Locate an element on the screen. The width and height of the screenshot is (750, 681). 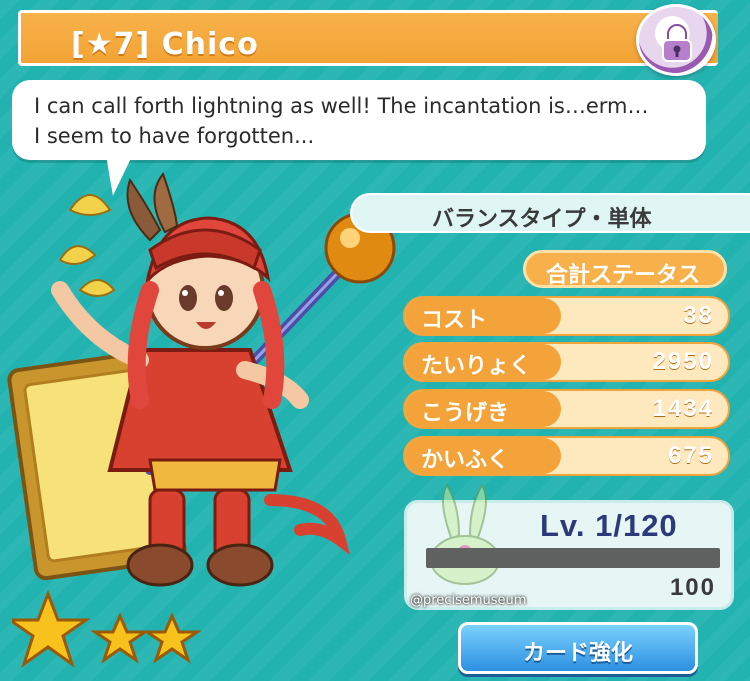
total-status-label: 合計ステータス is located at coordinates (623, 275).